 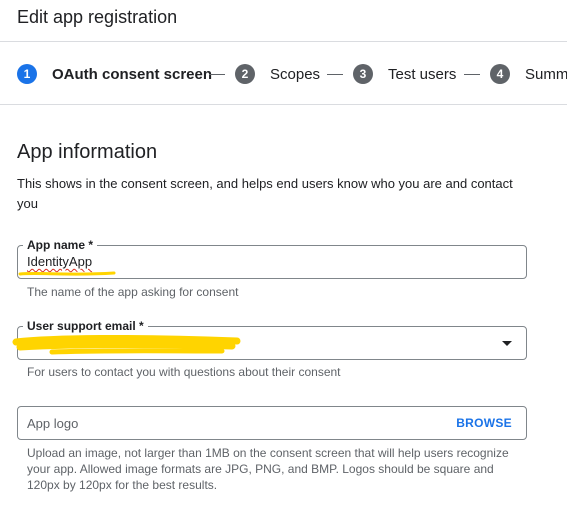 I want to click on section-title: App information, so click(x=87, y=152).